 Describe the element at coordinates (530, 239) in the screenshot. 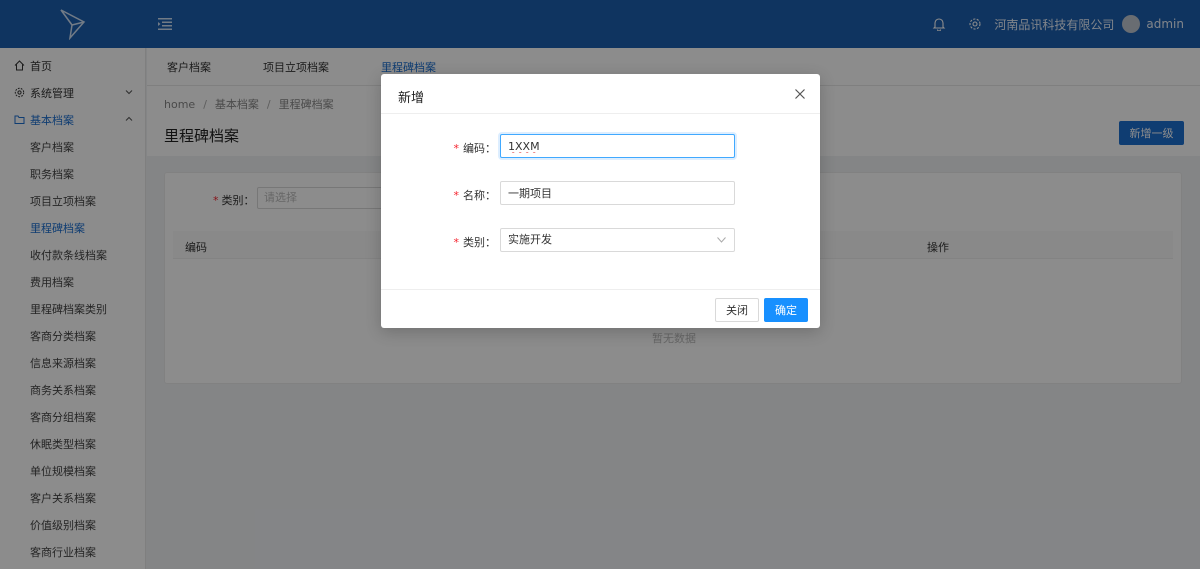

I see `category-select-value: 实施开发` at that location.